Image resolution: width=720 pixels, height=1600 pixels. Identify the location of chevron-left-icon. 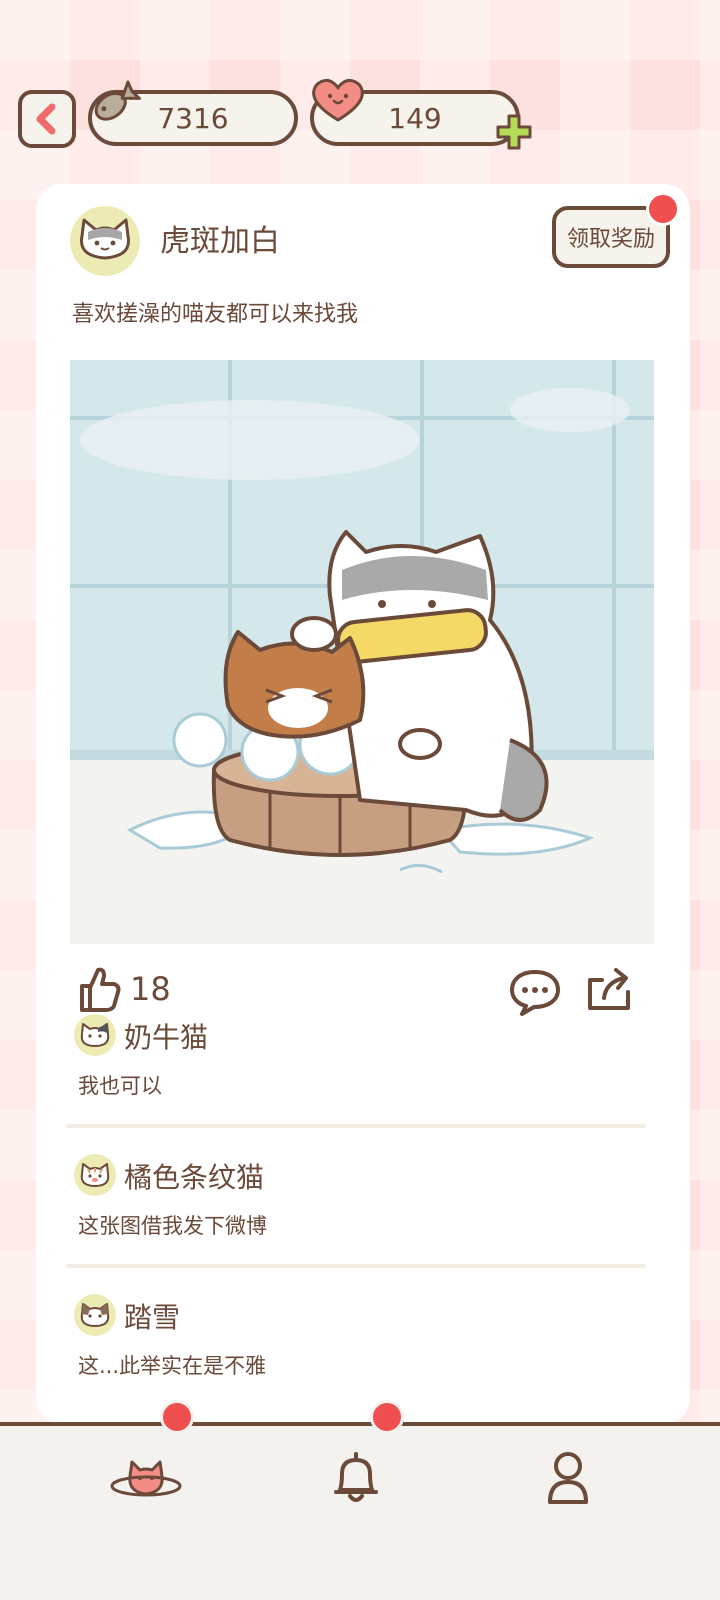
(46, 119).